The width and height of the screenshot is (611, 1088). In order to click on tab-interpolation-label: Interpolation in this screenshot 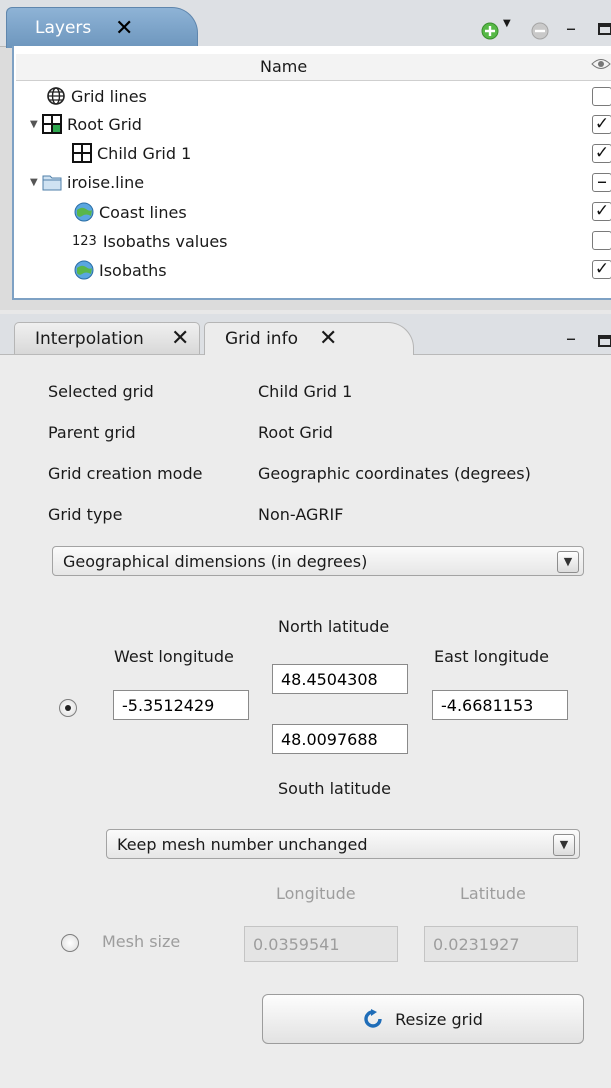, I will do `click(89, 339)`.